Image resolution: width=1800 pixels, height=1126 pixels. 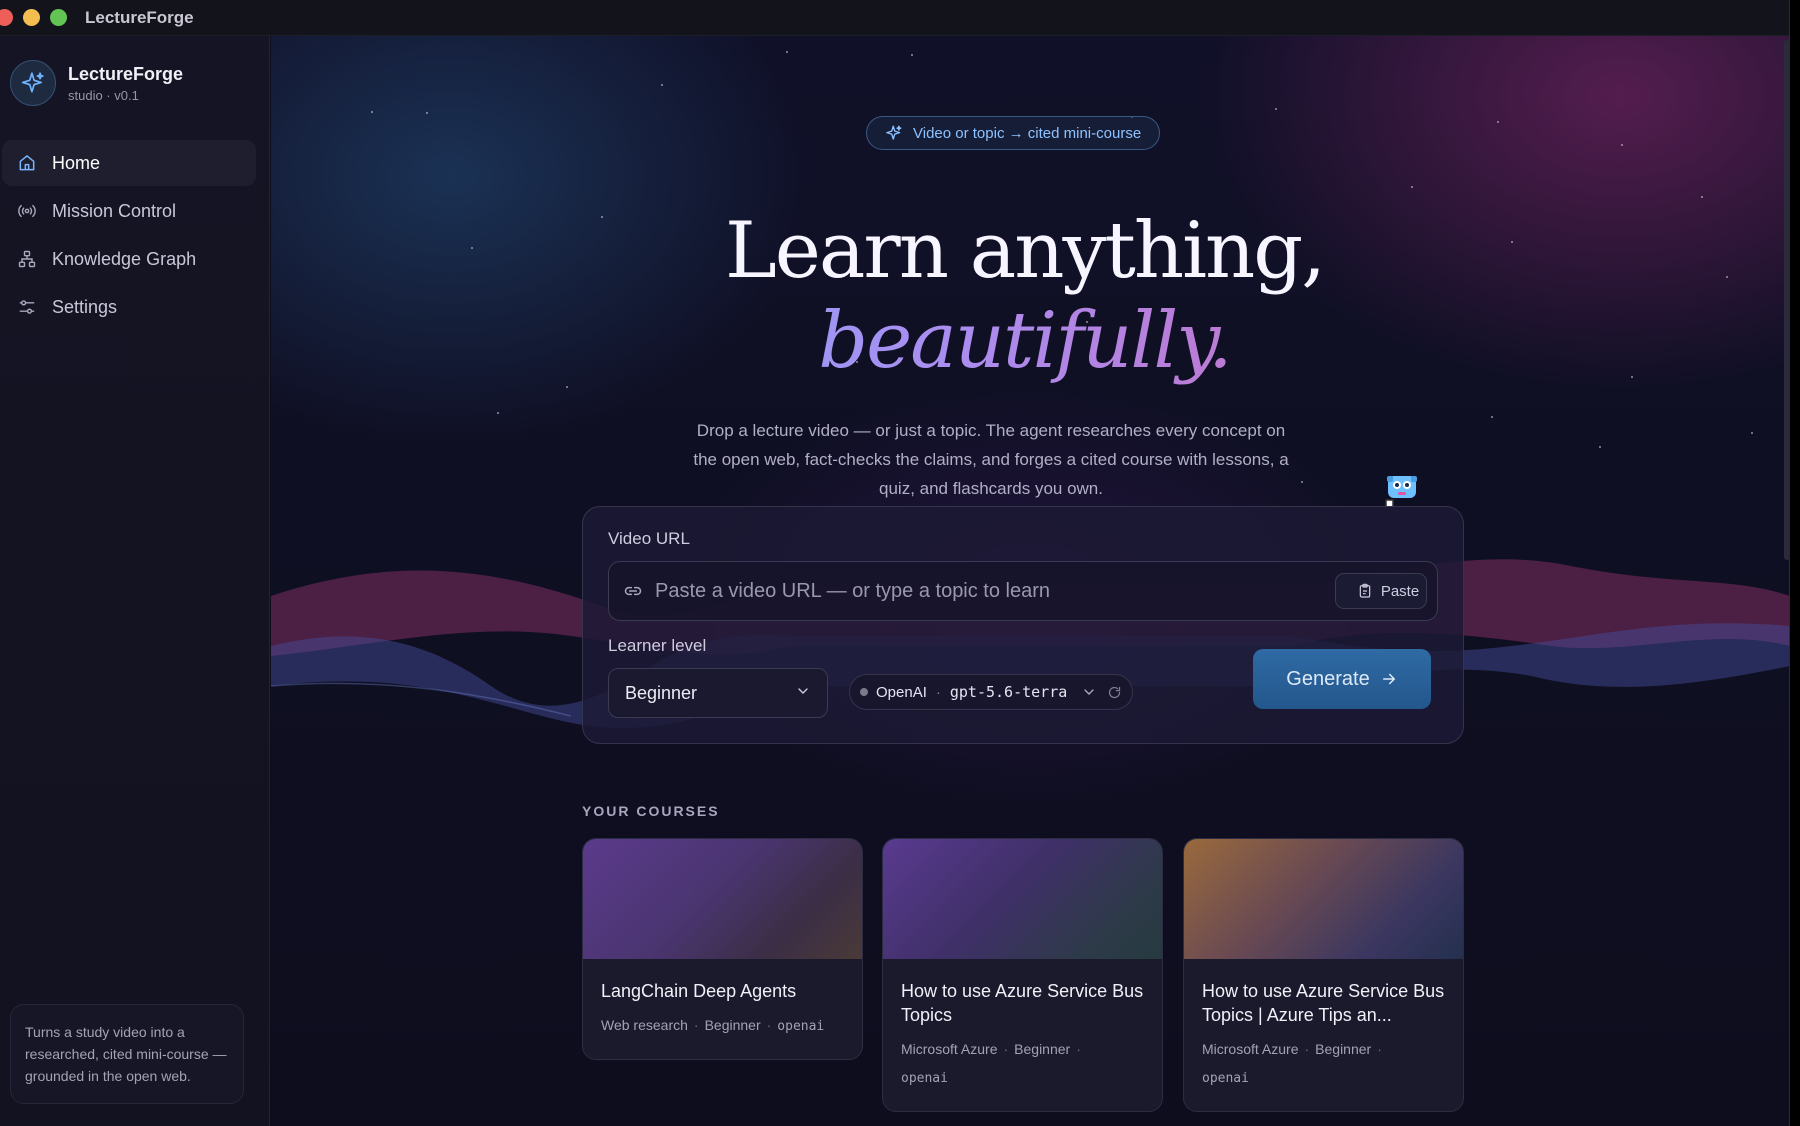 What do you see at coordinates (27, 211) in the screenshot?
I see `broadcast-icon` at bounding box center [27, 211].